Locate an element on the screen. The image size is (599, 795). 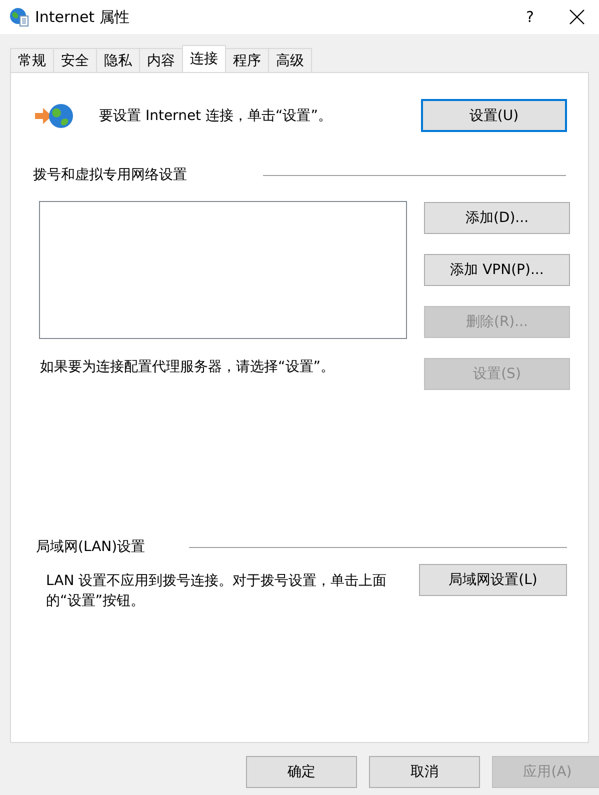
section-heading: 局域网(LAN)设置 is located at coordinates (91, 547).